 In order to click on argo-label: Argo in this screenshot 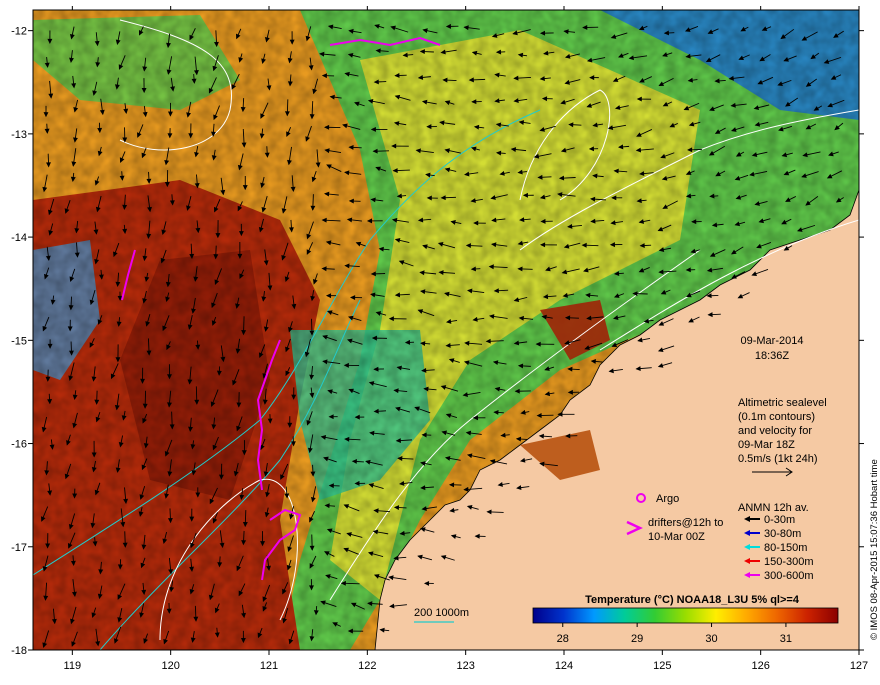, I will do `click(667, 499)`.